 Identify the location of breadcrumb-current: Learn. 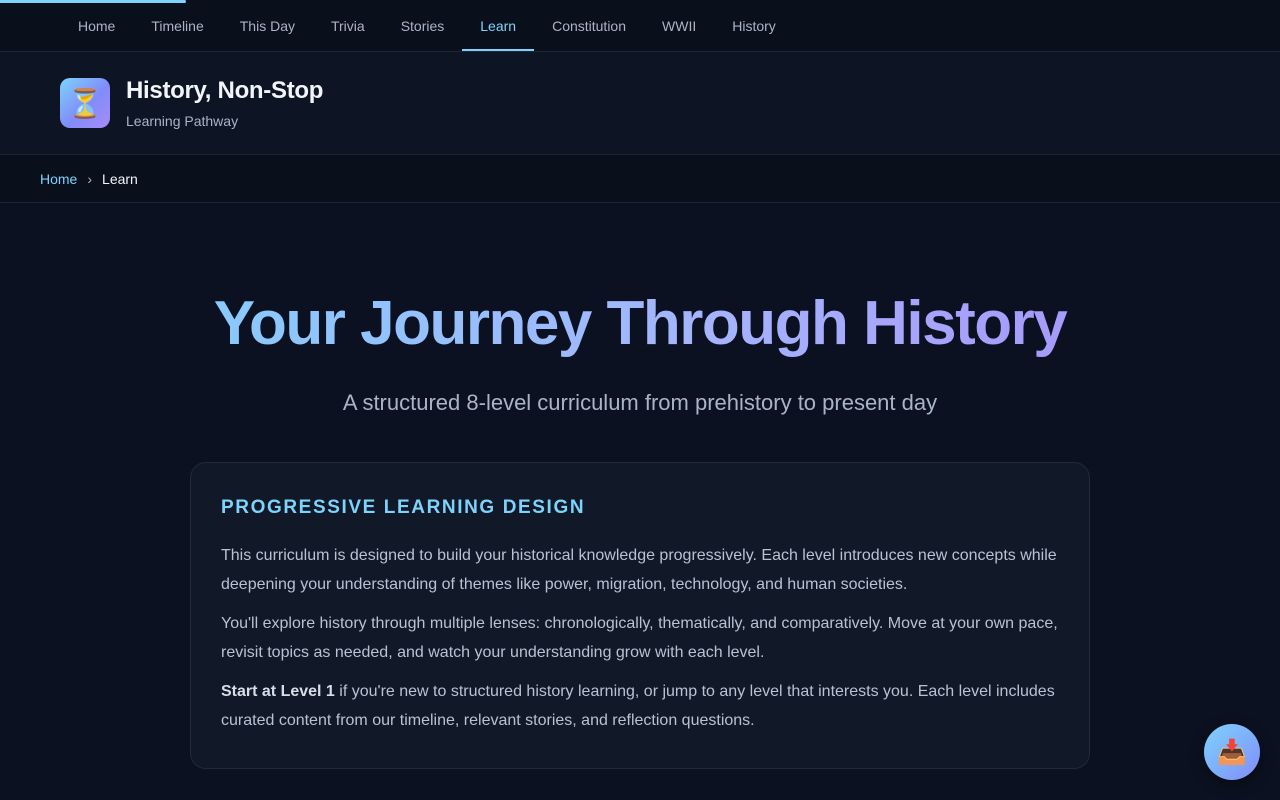
(120, 178).